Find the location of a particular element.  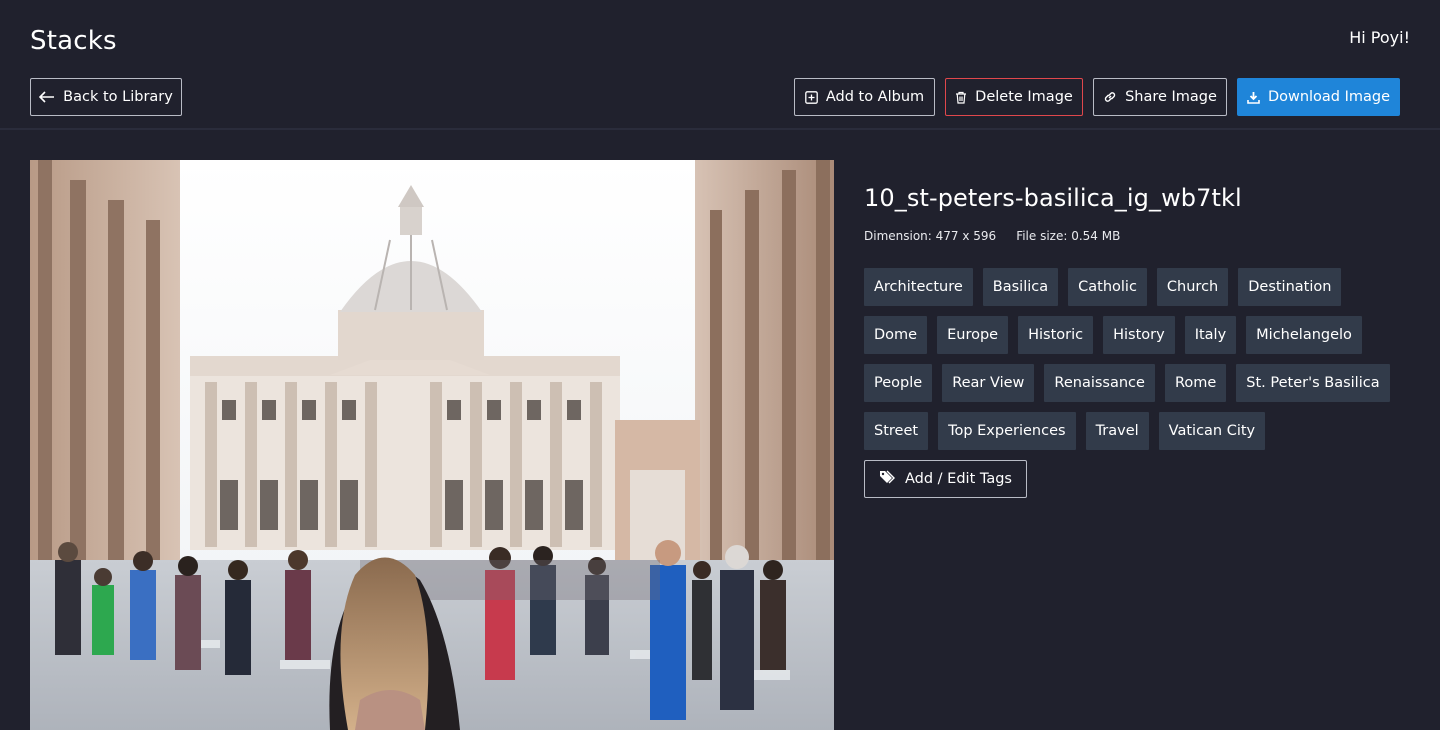

tag-chip: Travel is located at coordinates (1117, 431).